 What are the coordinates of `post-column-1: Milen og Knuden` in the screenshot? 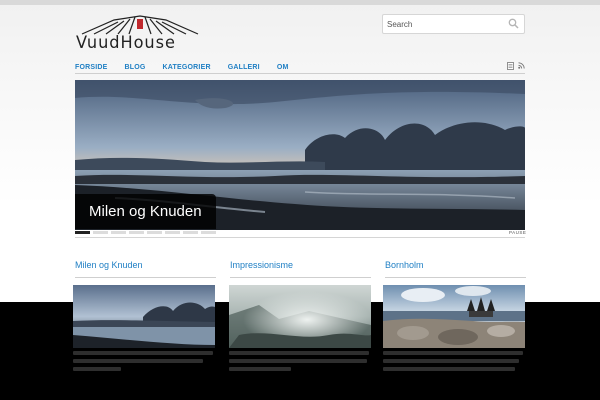 It's located at (145, 268).